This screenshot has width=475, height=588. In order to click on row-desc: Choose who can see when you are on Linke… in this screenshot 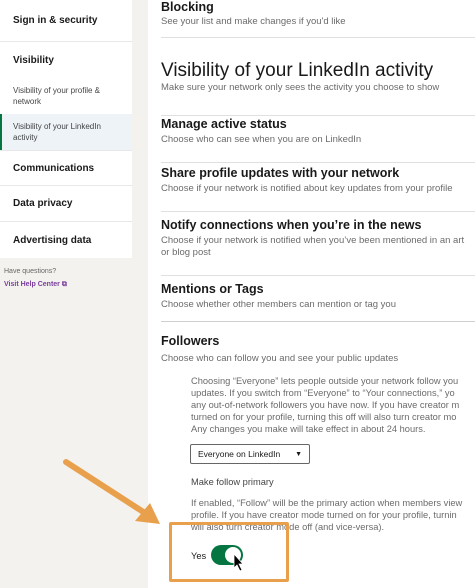, I will do `click(261, 139)`.